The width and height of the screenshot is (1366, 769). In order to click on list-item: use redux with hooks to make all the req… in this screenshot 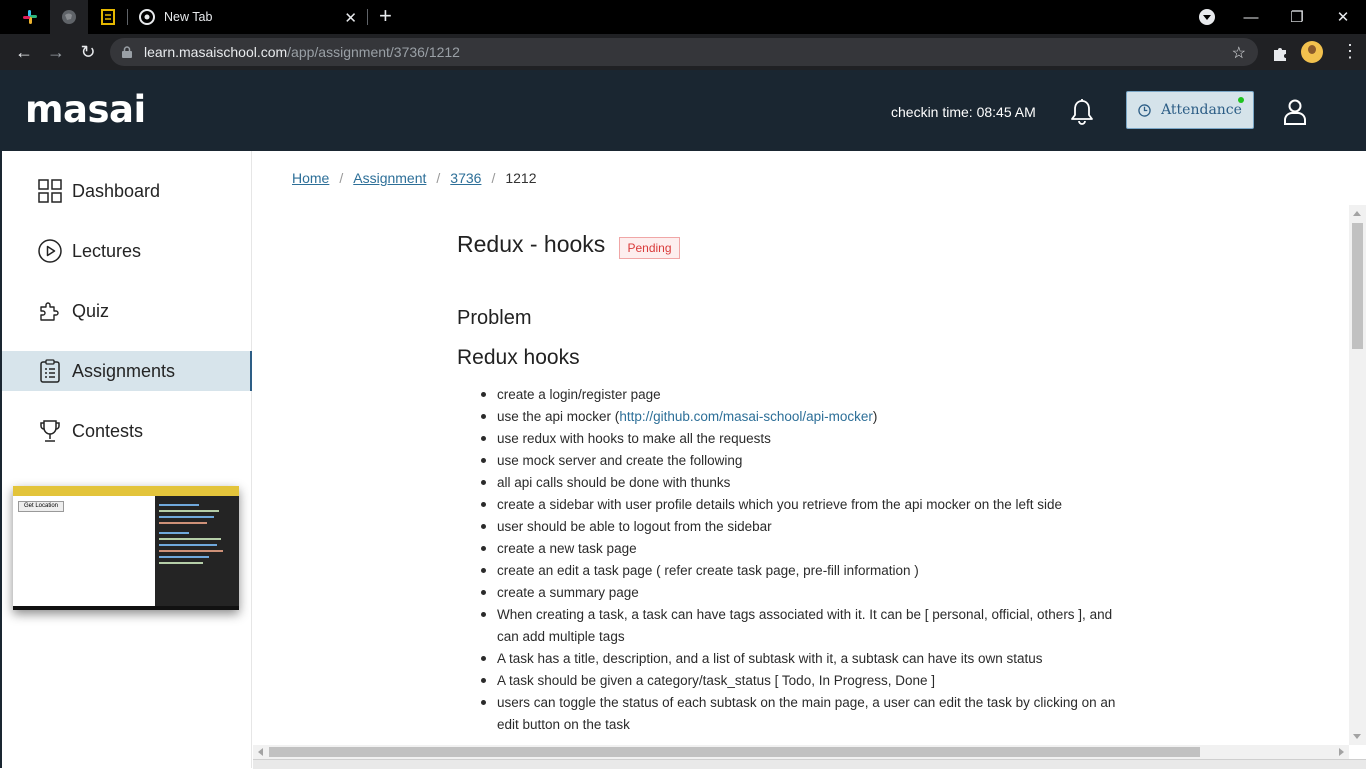, I will do `click(809, 439)`.